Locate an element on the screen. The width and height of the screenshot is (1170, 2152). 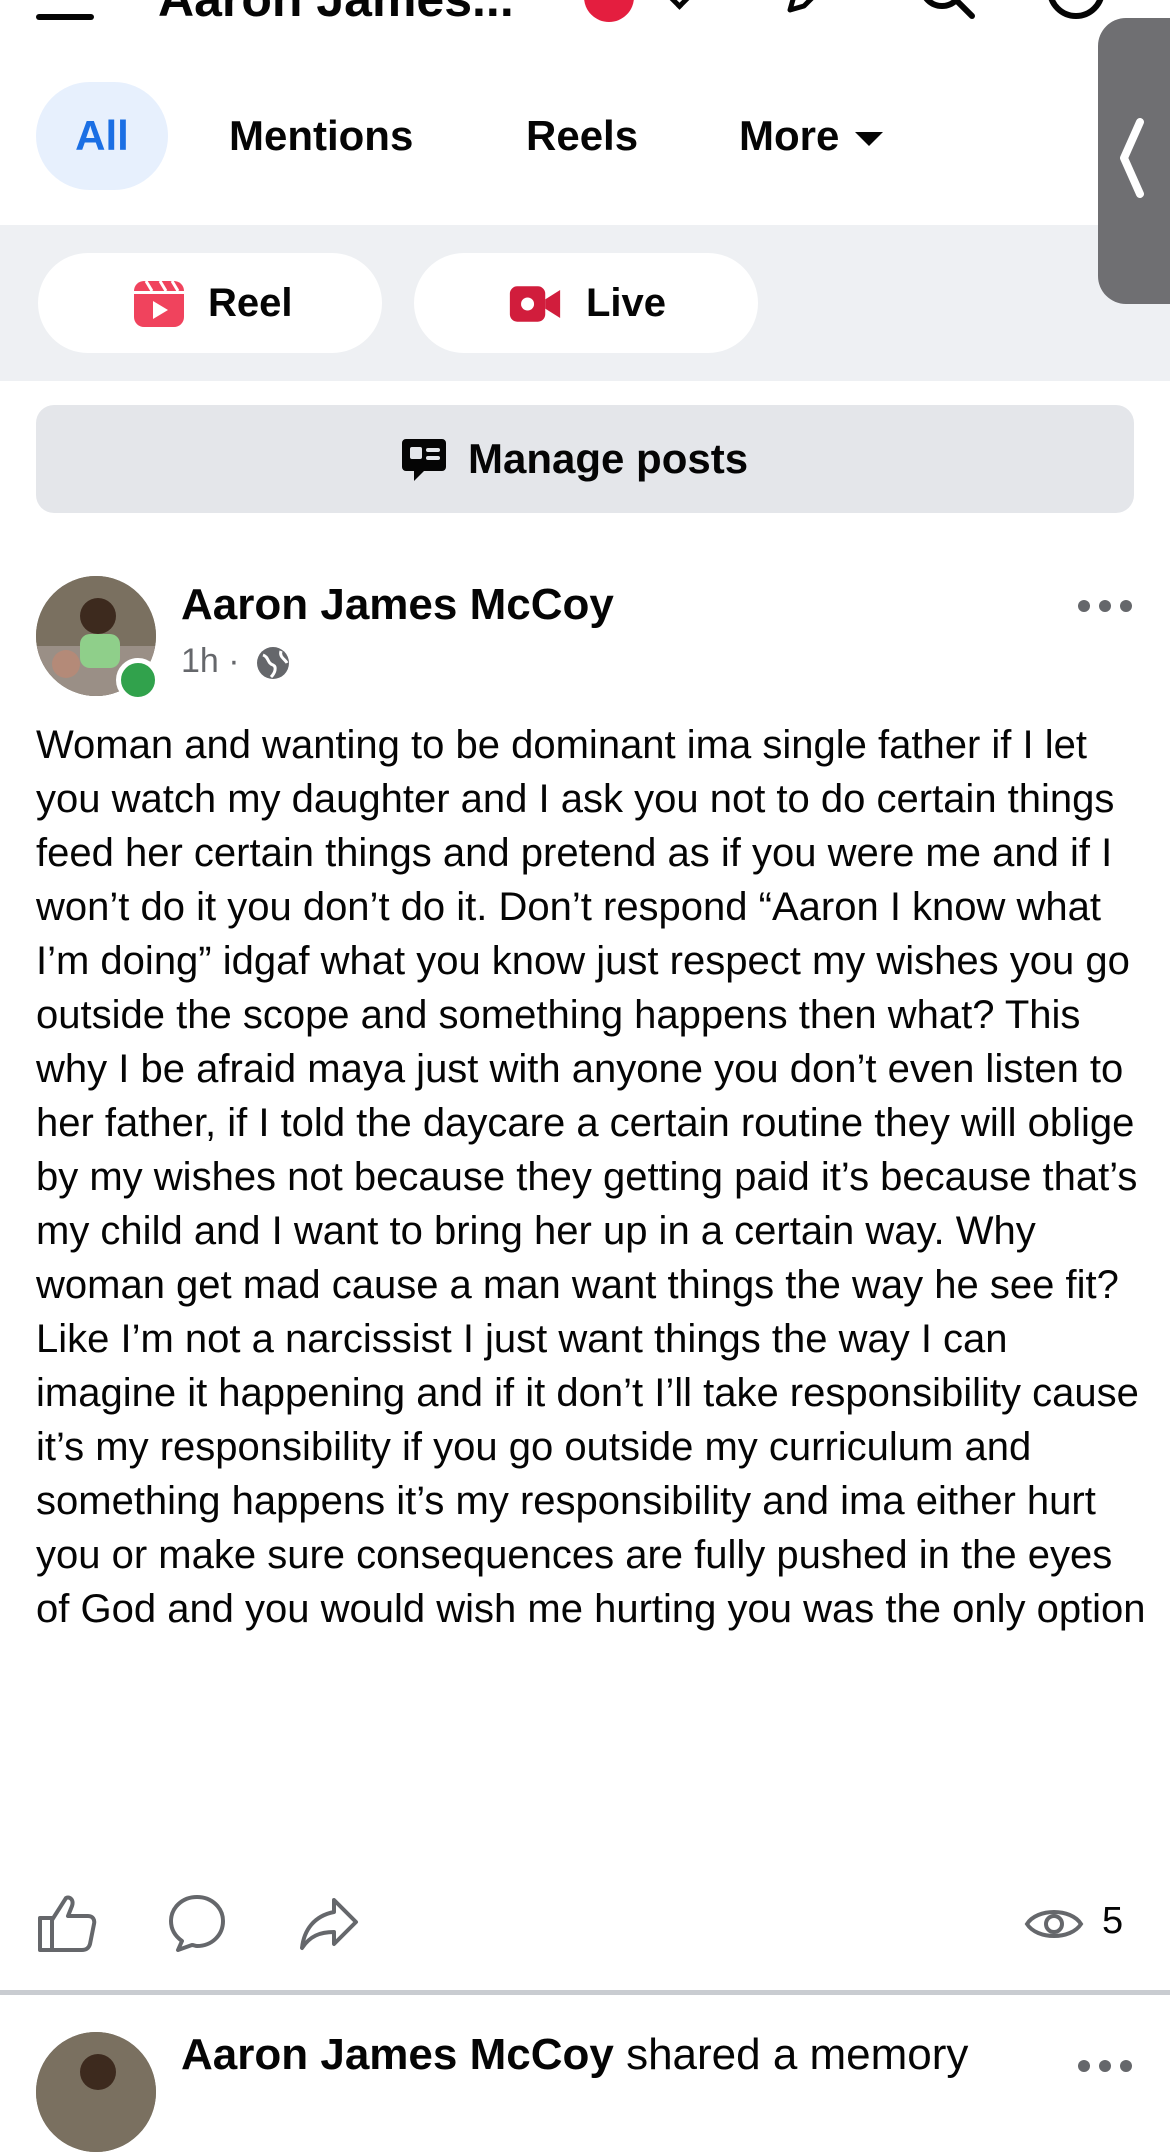
post-actions: 5 is located at coordinates (585, 1927).